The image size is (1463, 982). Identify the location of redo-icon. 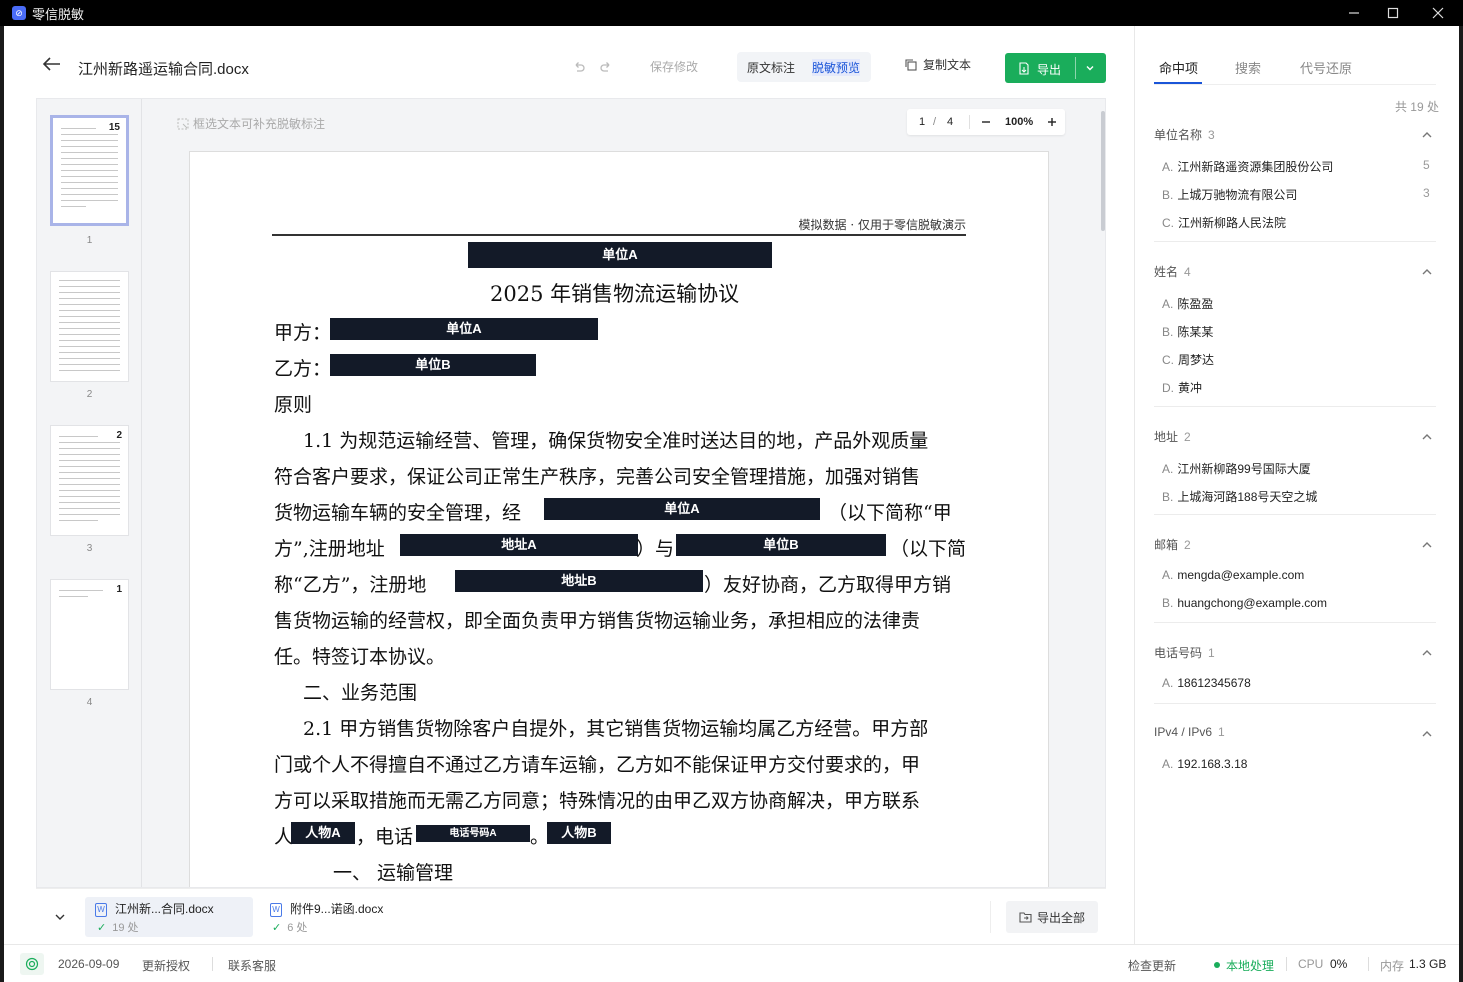
(606, 67).